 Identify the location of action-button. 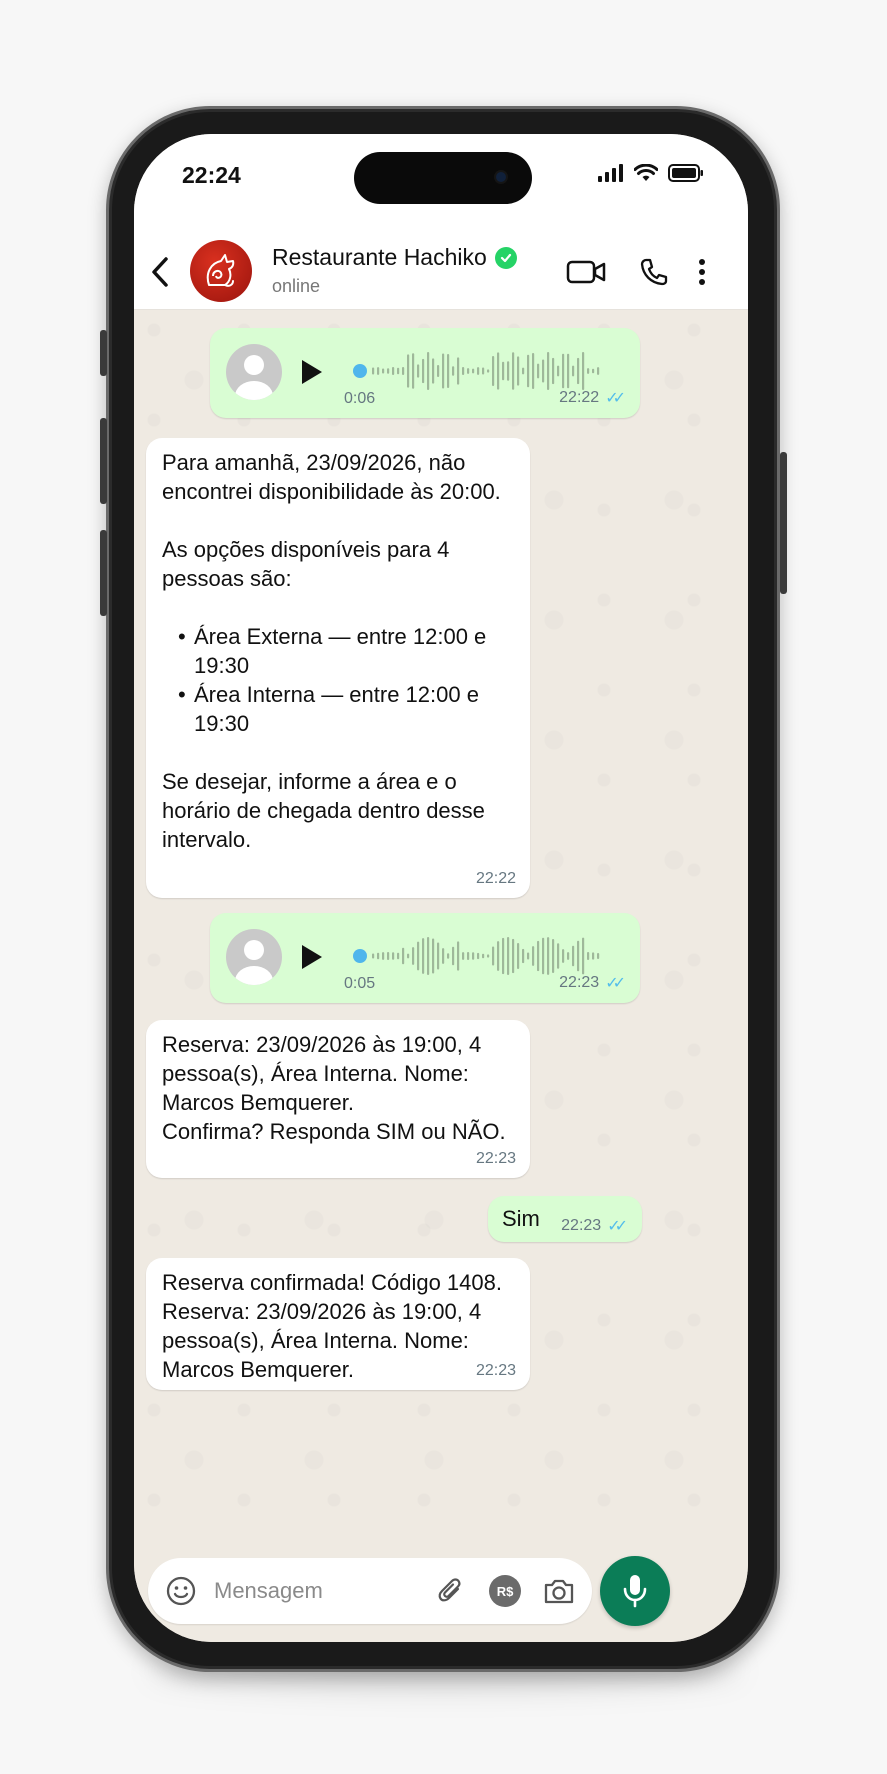
(103, 353).